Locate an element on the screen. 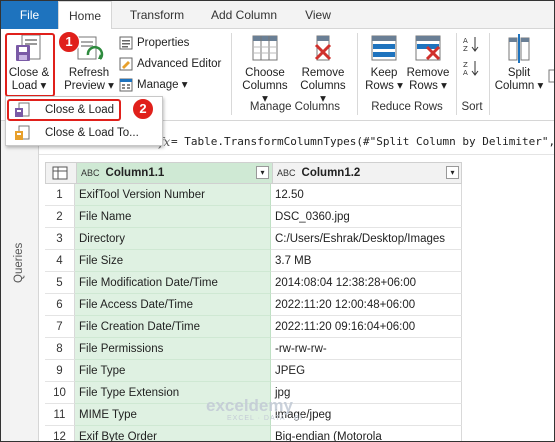 The height and width of the screenshot is (442, 555). column-header-1: ABC Column1.1 ▾ is located at coordinates (174, 173).